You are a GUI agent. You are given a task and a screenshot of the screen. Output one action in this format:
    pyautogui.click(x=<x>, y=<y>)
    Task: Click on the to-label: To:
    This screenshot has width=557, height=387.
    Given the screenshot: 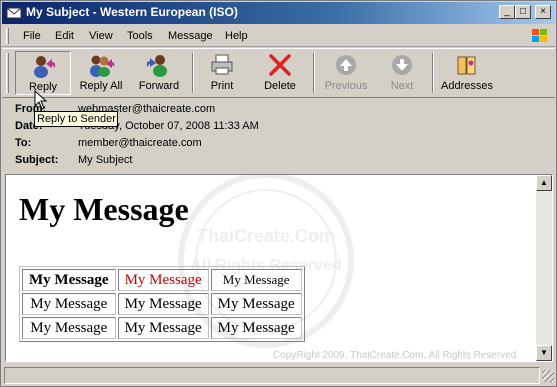 What is the action you would take?
    pyautogui.click(x=23, y=143)
    